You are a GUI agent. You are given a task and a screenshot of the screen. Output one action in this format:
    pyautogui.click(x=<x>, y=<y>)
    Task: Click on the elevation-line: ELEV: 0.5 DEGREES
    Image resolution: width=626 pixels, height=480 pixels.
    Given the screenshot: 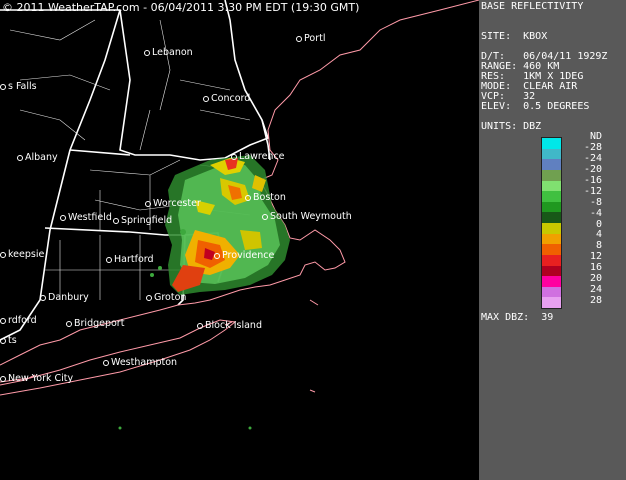 What is the action you would take?
    pyautogui.click(x=535, y=106)
    